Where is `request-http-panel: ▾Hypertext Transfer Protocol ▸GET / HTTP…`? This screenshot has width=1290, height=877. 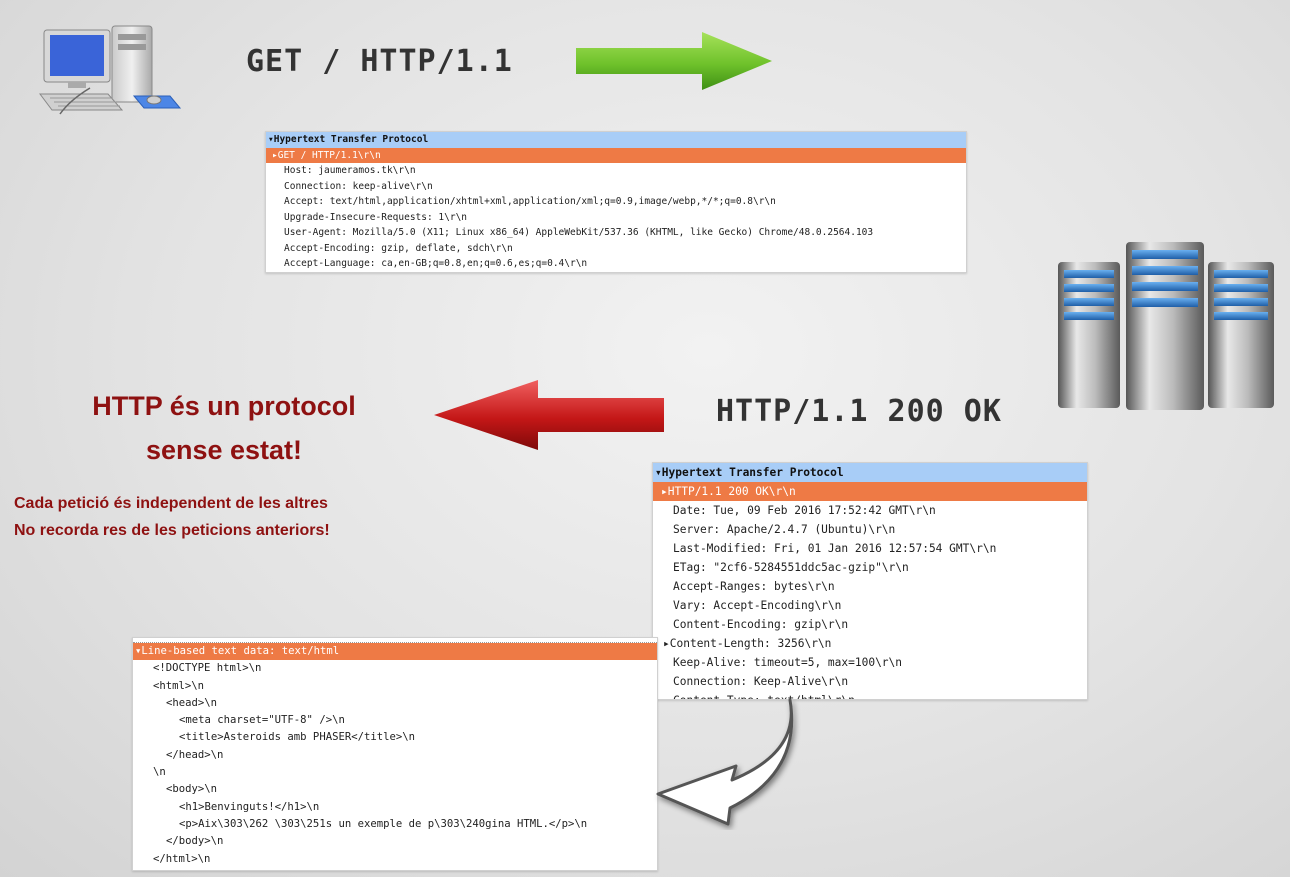 request-http-panel: ▾Hypertext Transfer Protocol ▸GET / HTTP… is located at coordinates (616, 202).